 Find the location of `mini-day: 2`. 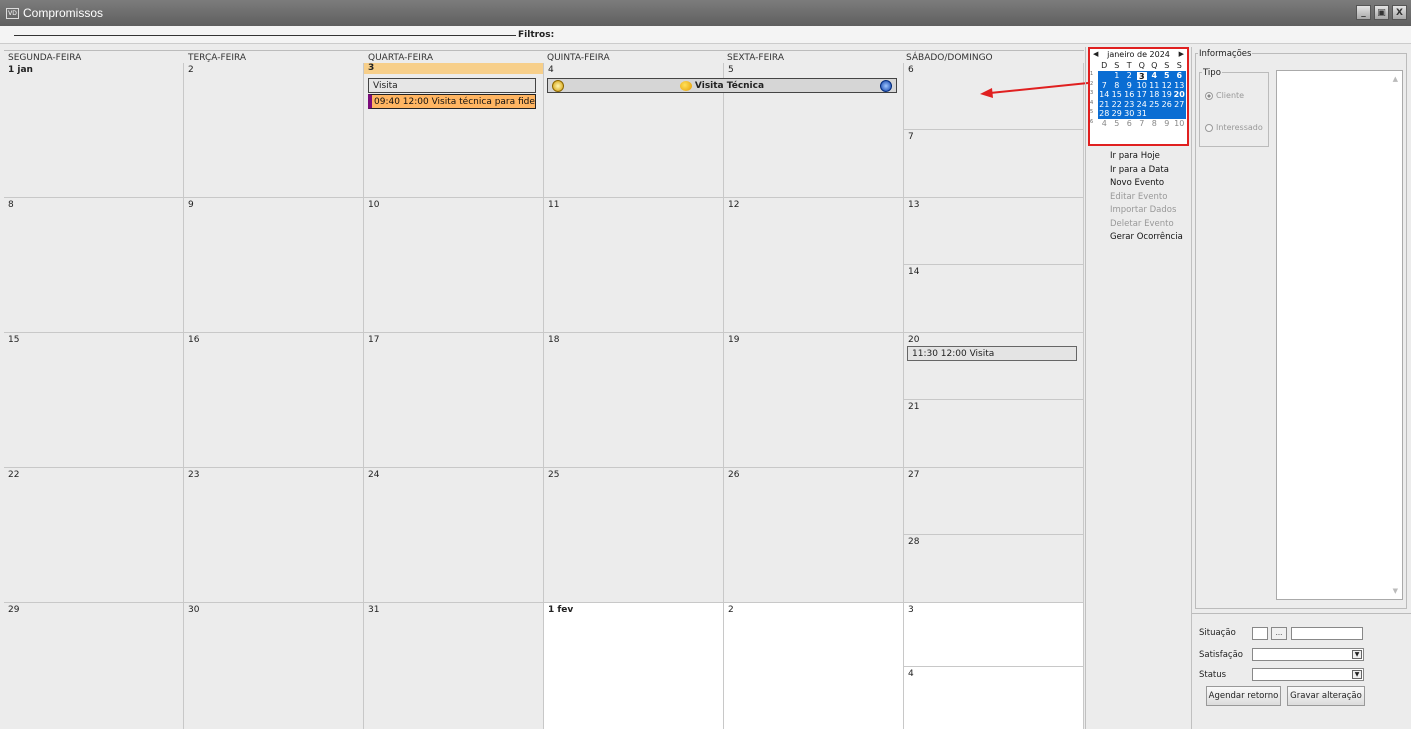

mini-day: 2 is located at coordinates (1129, 76).